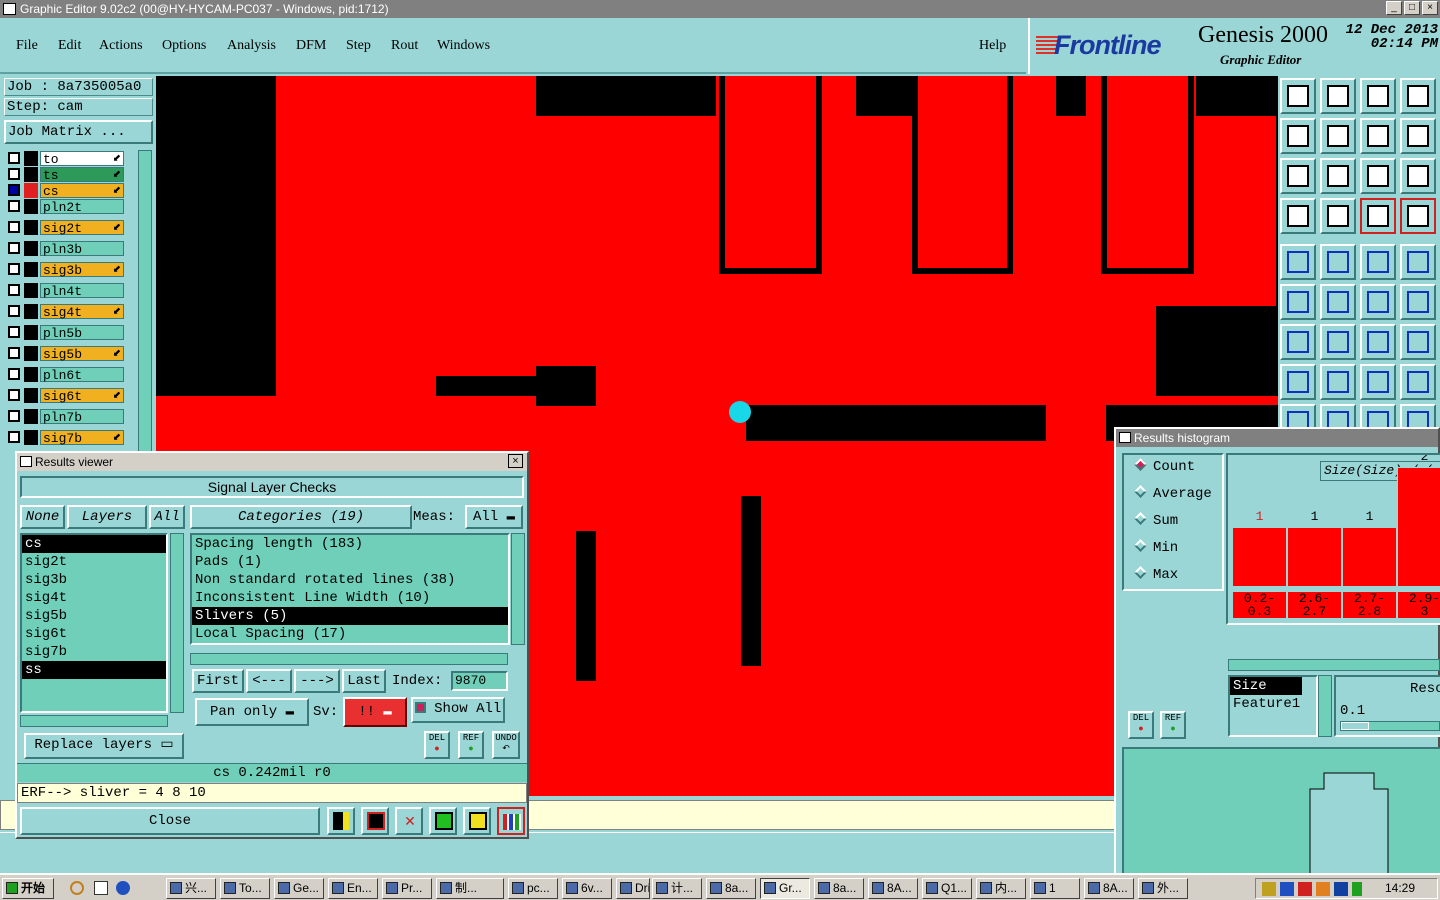 This screenshot has width=1440, height=900. I want to click on quick-launch-doc-icon, so click(101, 888).